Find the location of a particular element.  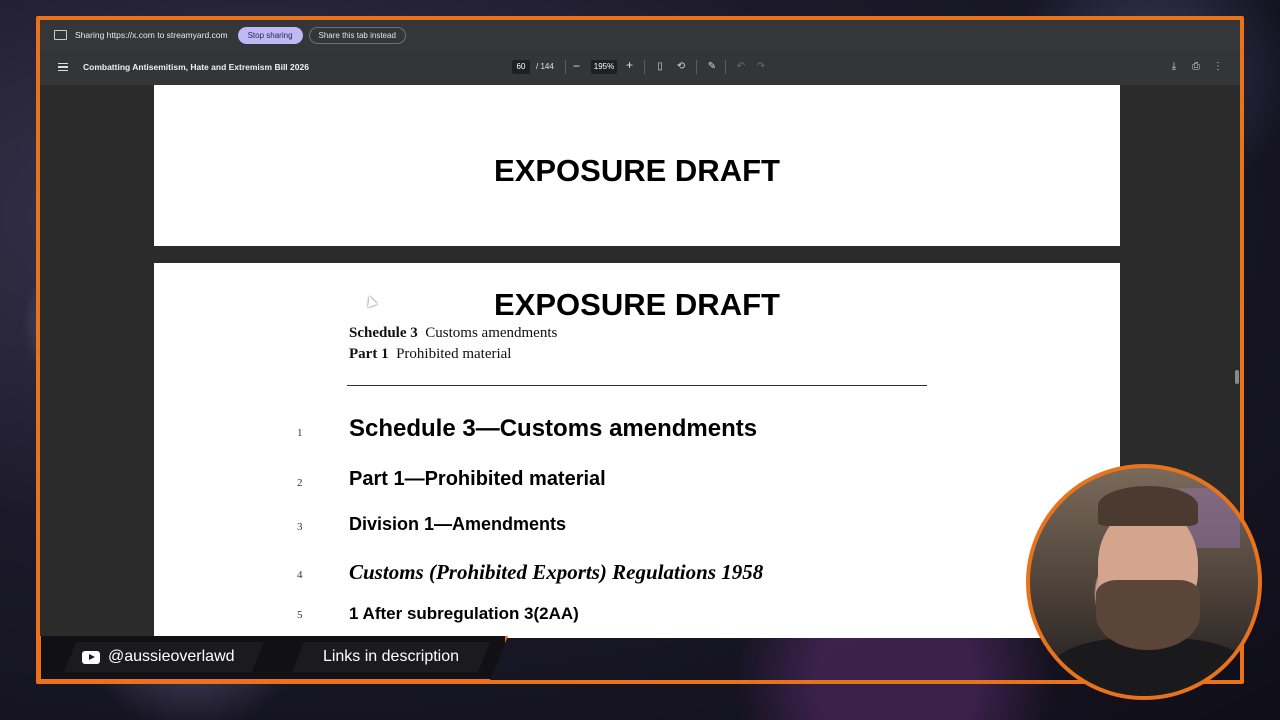

youtube-icon is located at coordinates (91, 657).